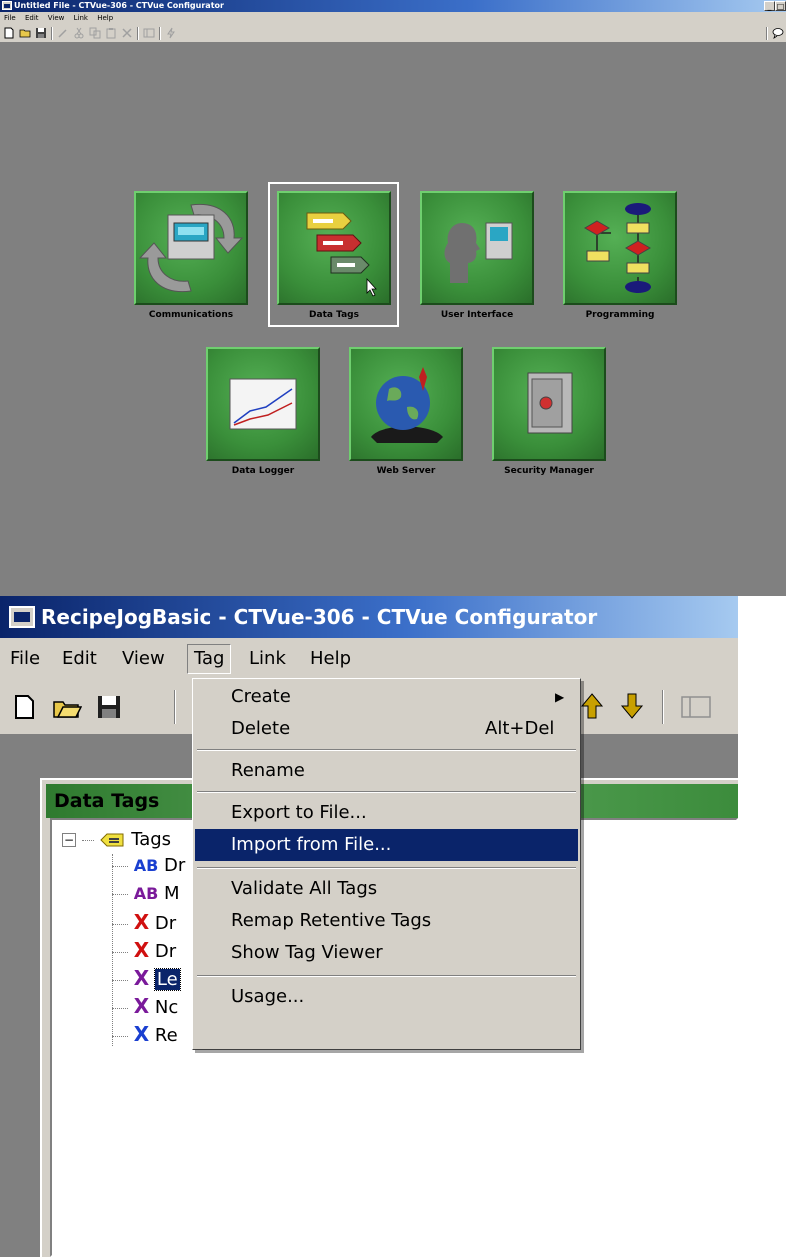 The height and width of the screenshot is (1257, 786). I want to click on tree-root: − Tags, so click(116, 840).